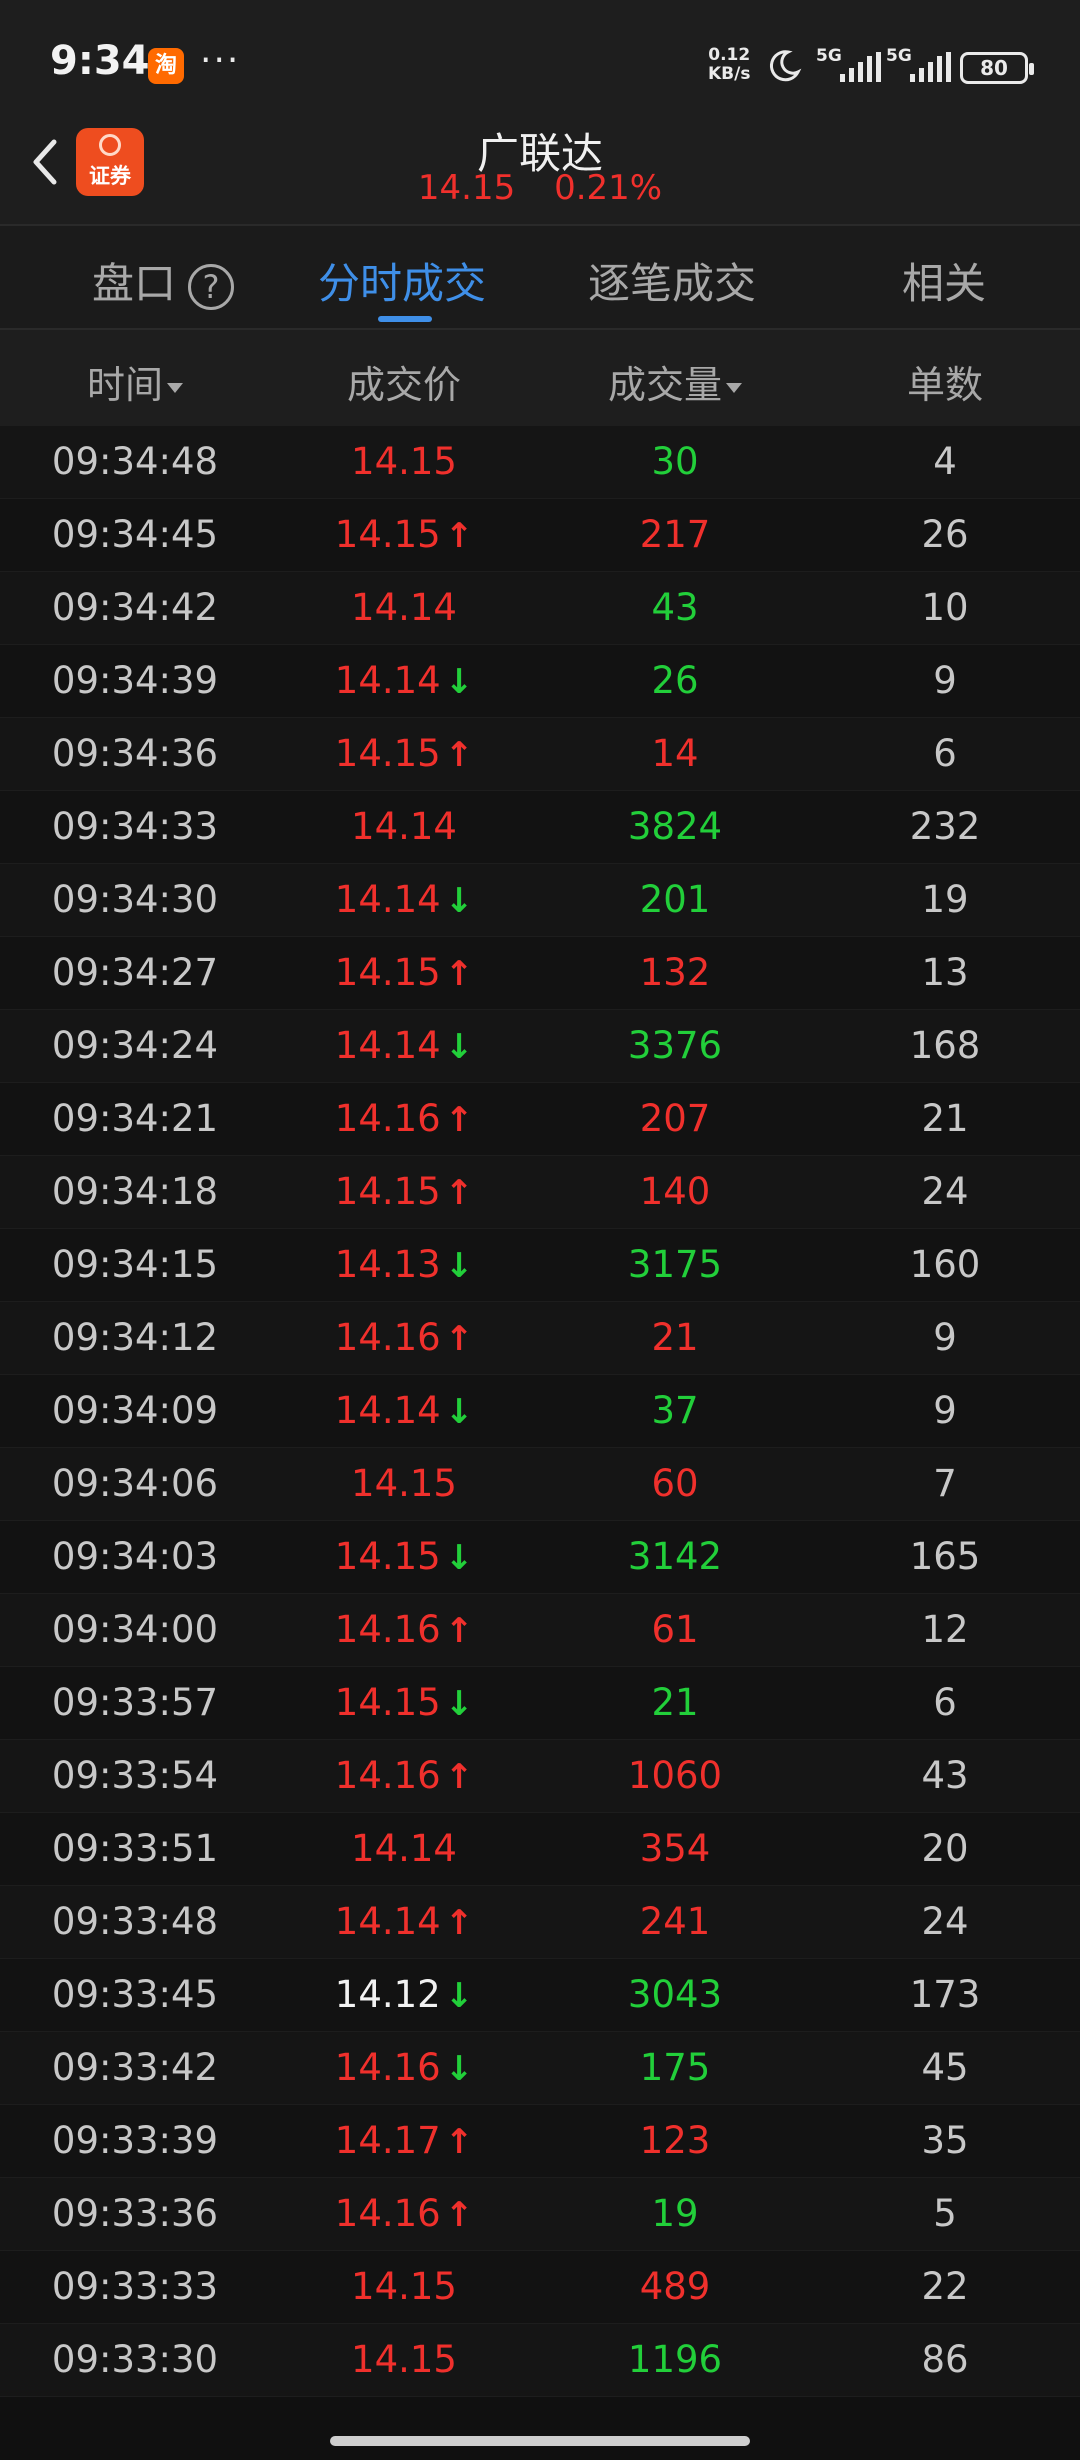  Describe the element at coordinates (125, 385) in the screenshot. I see `column-time-label: 时间` at that location.